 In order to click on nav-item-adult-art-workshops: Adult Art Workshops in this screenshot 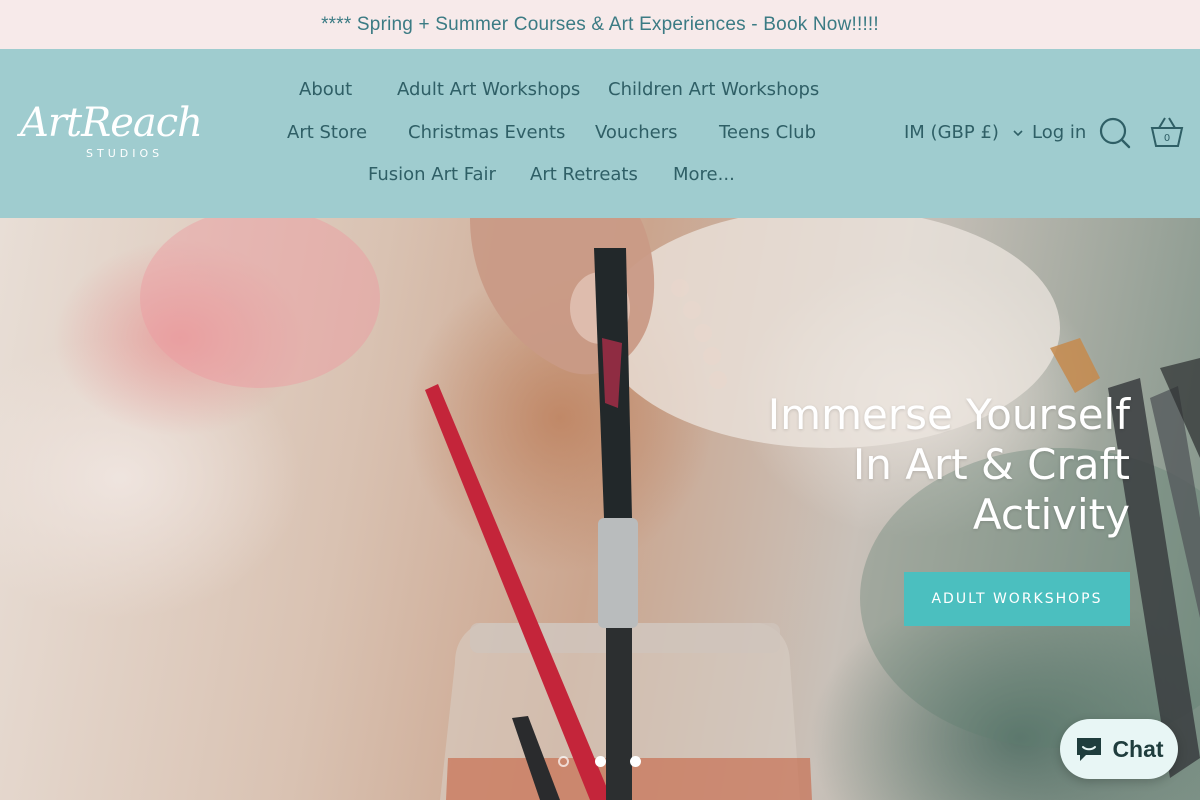, I will do `click(488, 90)`.